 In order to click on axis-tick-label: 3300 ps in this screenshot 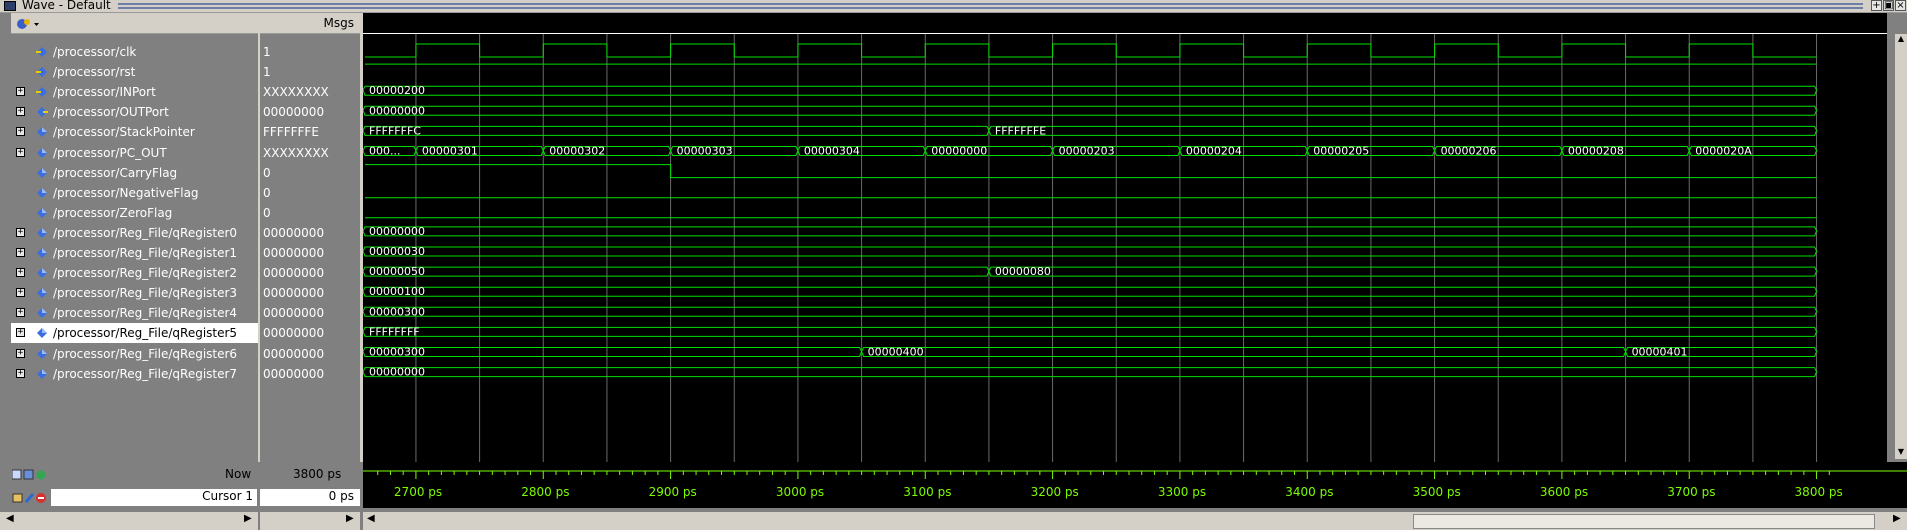, I will do `click(1182, 492)`.